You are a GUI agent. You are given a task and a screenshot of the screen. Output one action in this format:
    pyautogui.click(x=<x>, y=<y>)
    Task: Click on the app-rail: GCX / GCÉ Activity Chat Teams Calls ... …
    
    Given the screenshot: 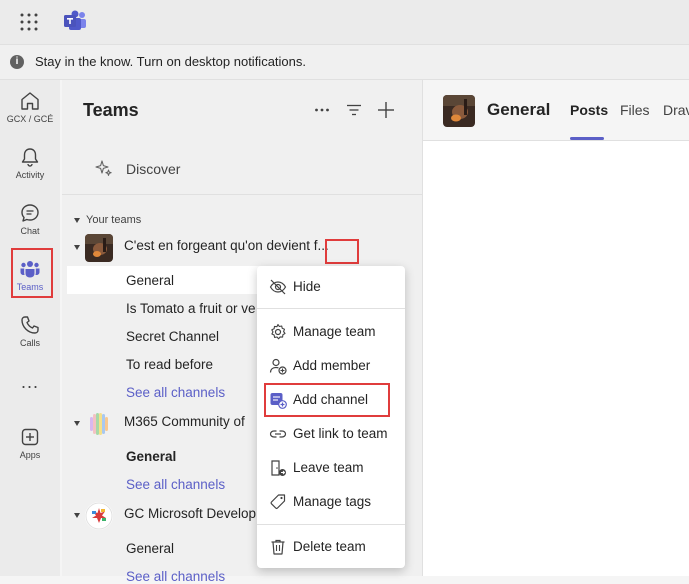 What is the action you would take?
    pyautogui.click(x=30, y=328)
    